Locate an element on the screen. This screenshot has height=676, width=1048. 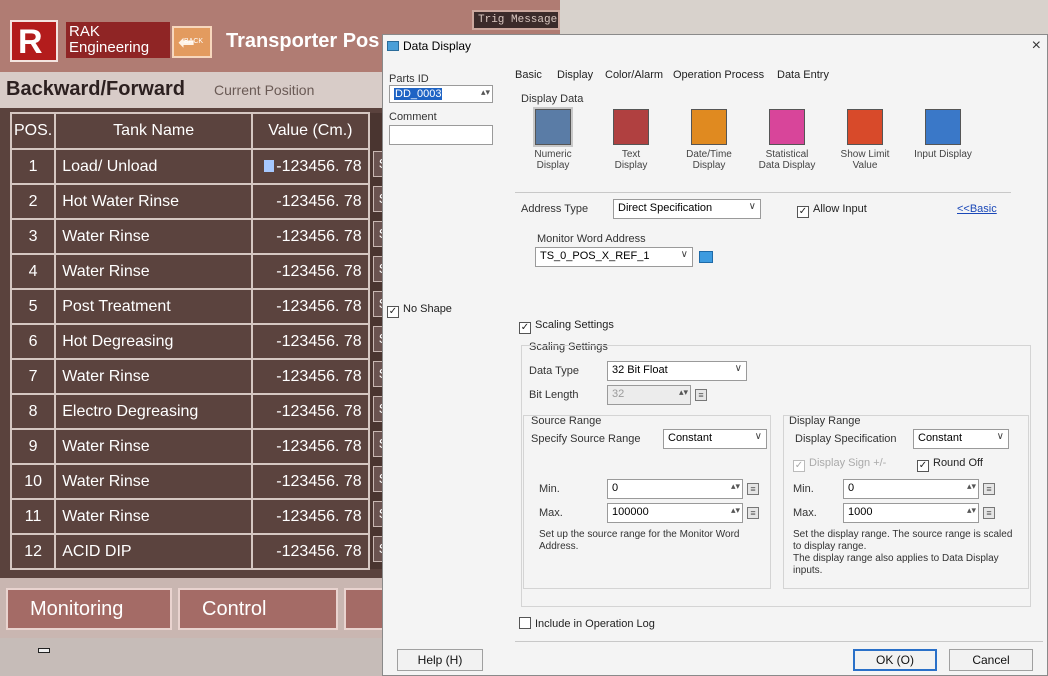
table-row: 10Water Rinse-123456. 78Sav is located at coordinates (214, 481).